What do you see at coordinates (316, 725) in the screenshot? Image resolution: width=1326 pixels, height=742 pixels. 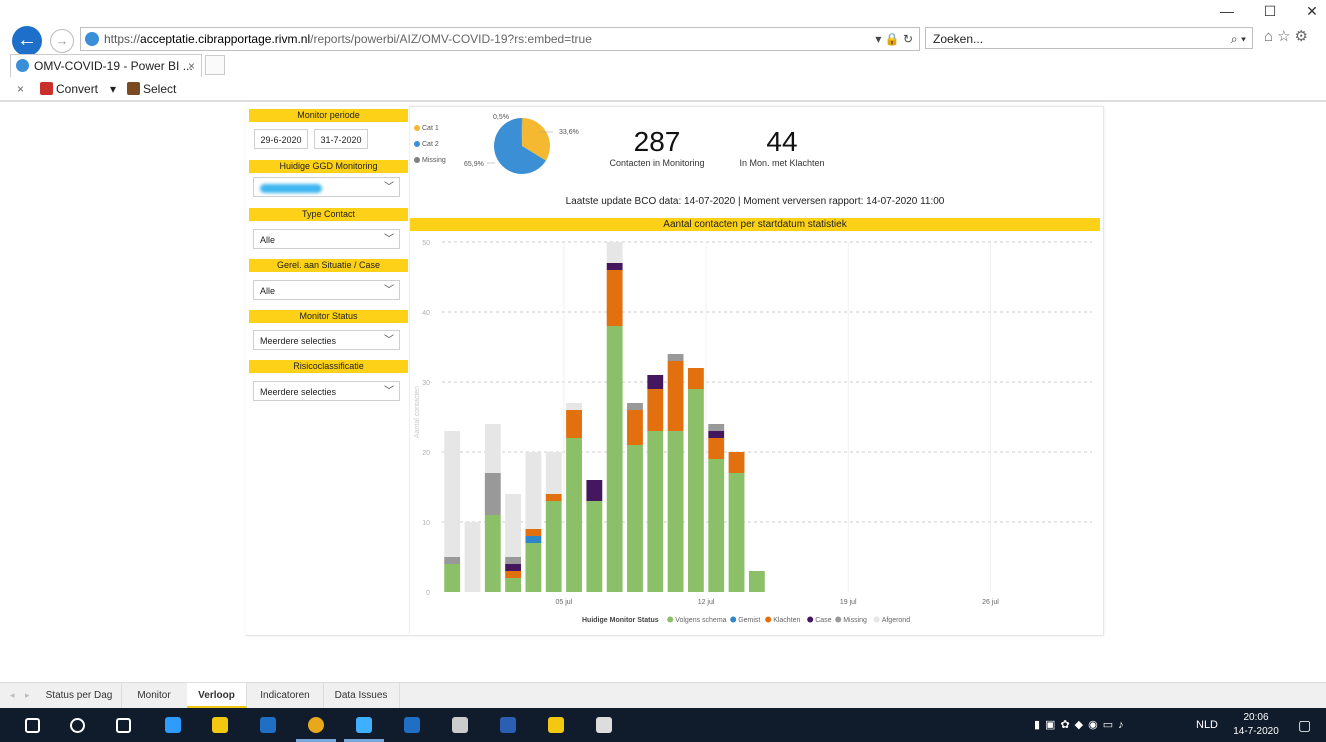 I see `chrome-icon` at bounding box center [316, 725].